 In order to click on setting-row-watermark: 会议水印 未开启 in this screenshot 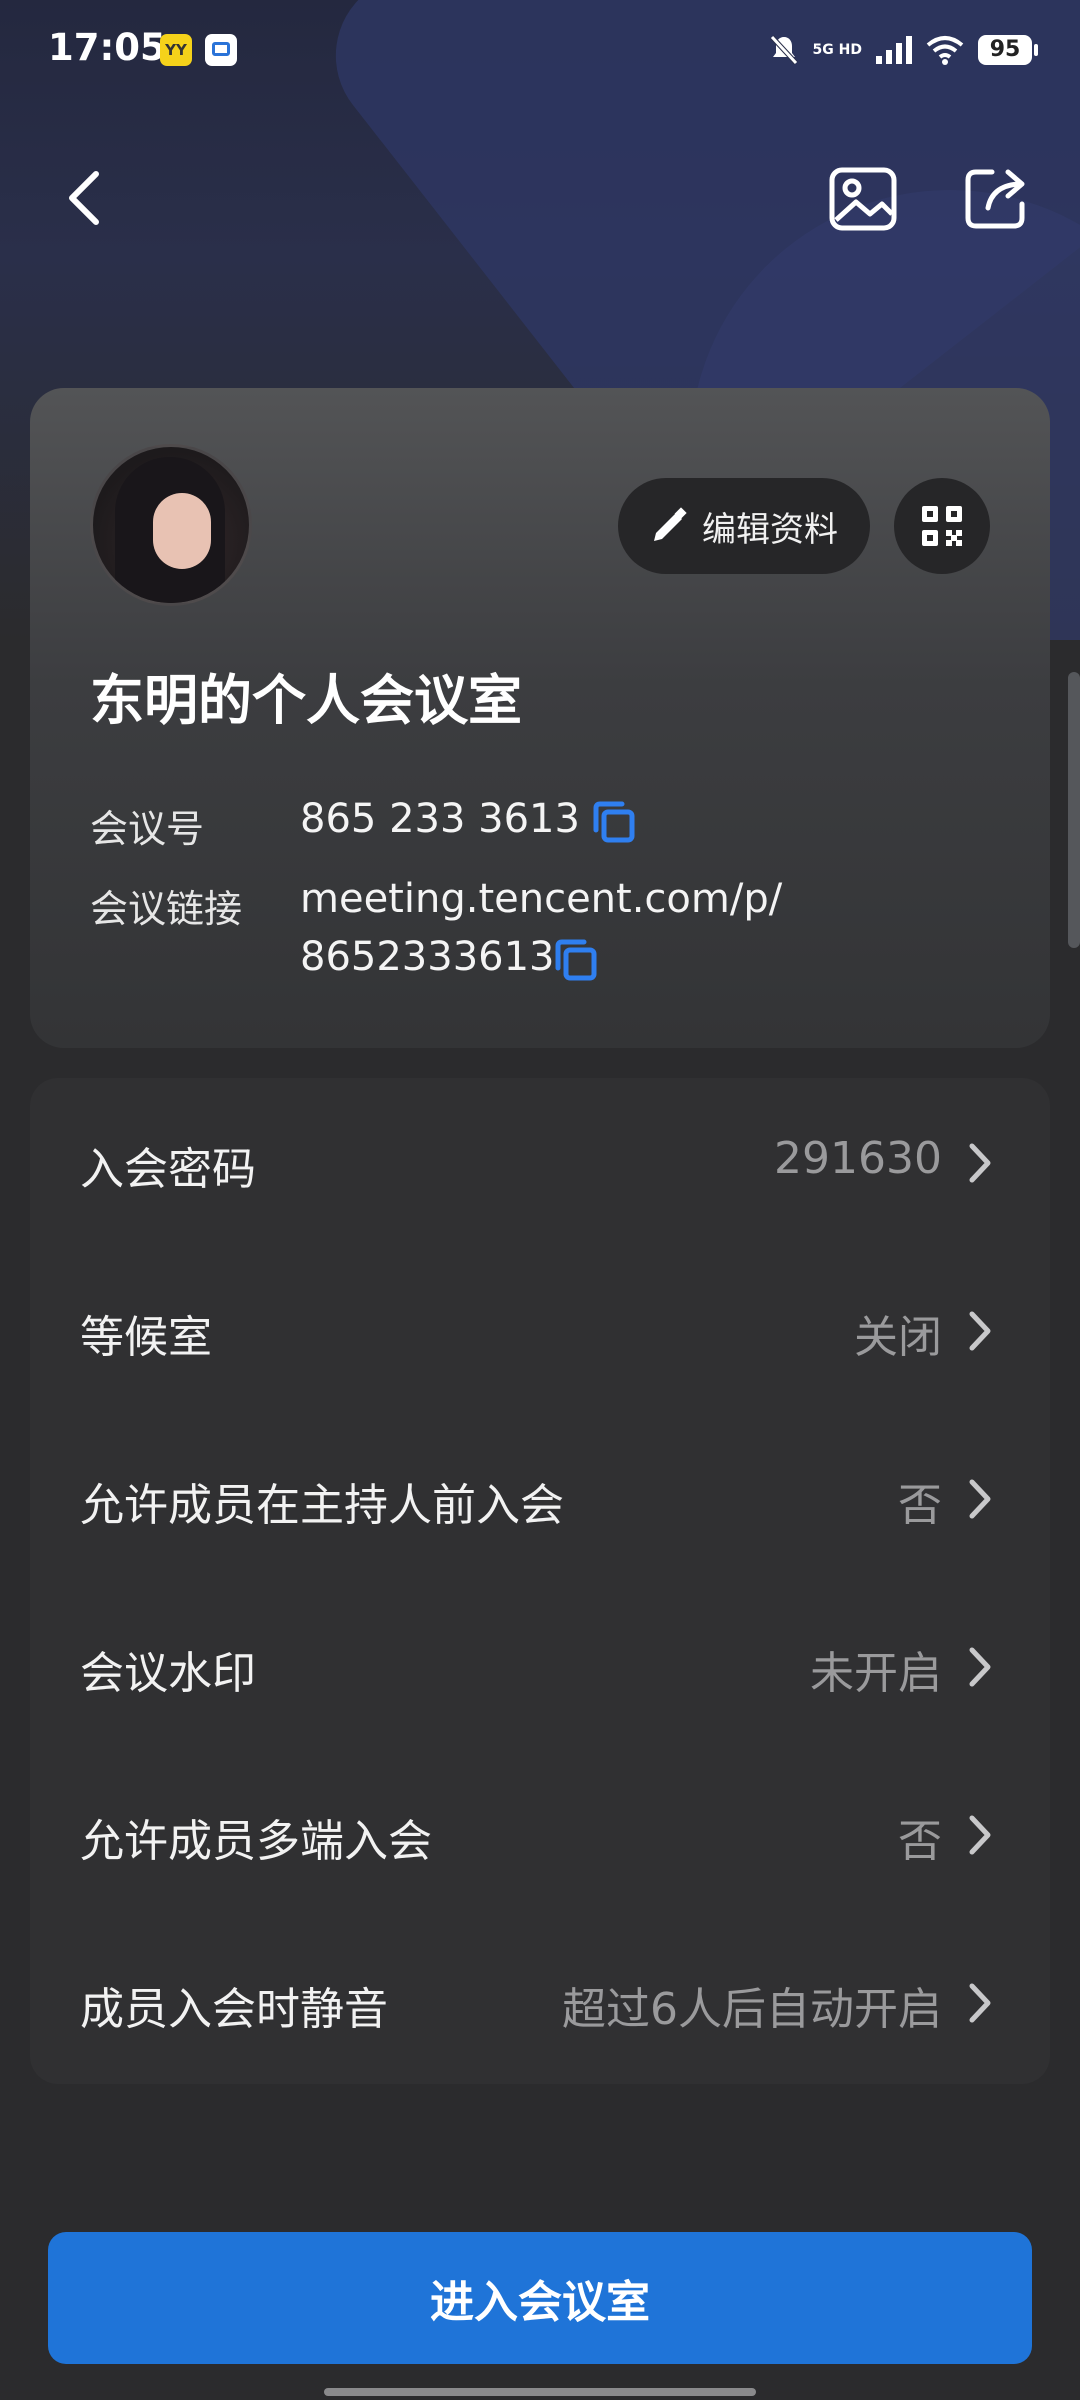, I will do `click(540, 1666)`.